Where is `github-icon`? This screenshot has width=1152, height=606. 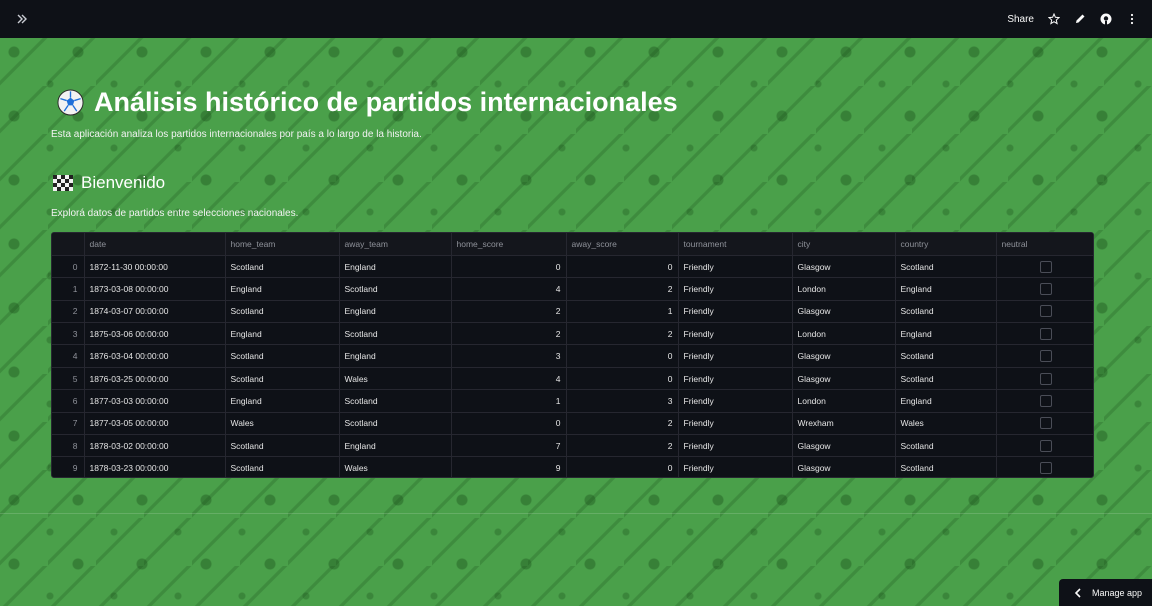 github-icon is located at coordinates (1106, 19).